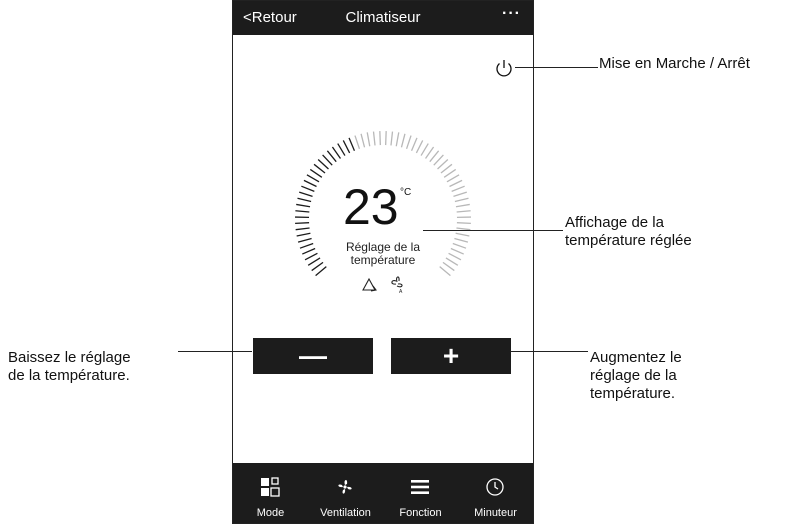 This screenshot has height=524, width=802. What do you see at coordinates (633, 393) in the screenshot?
I see `annotation-increase-line-3: température.` at bounding box center [633, 393].